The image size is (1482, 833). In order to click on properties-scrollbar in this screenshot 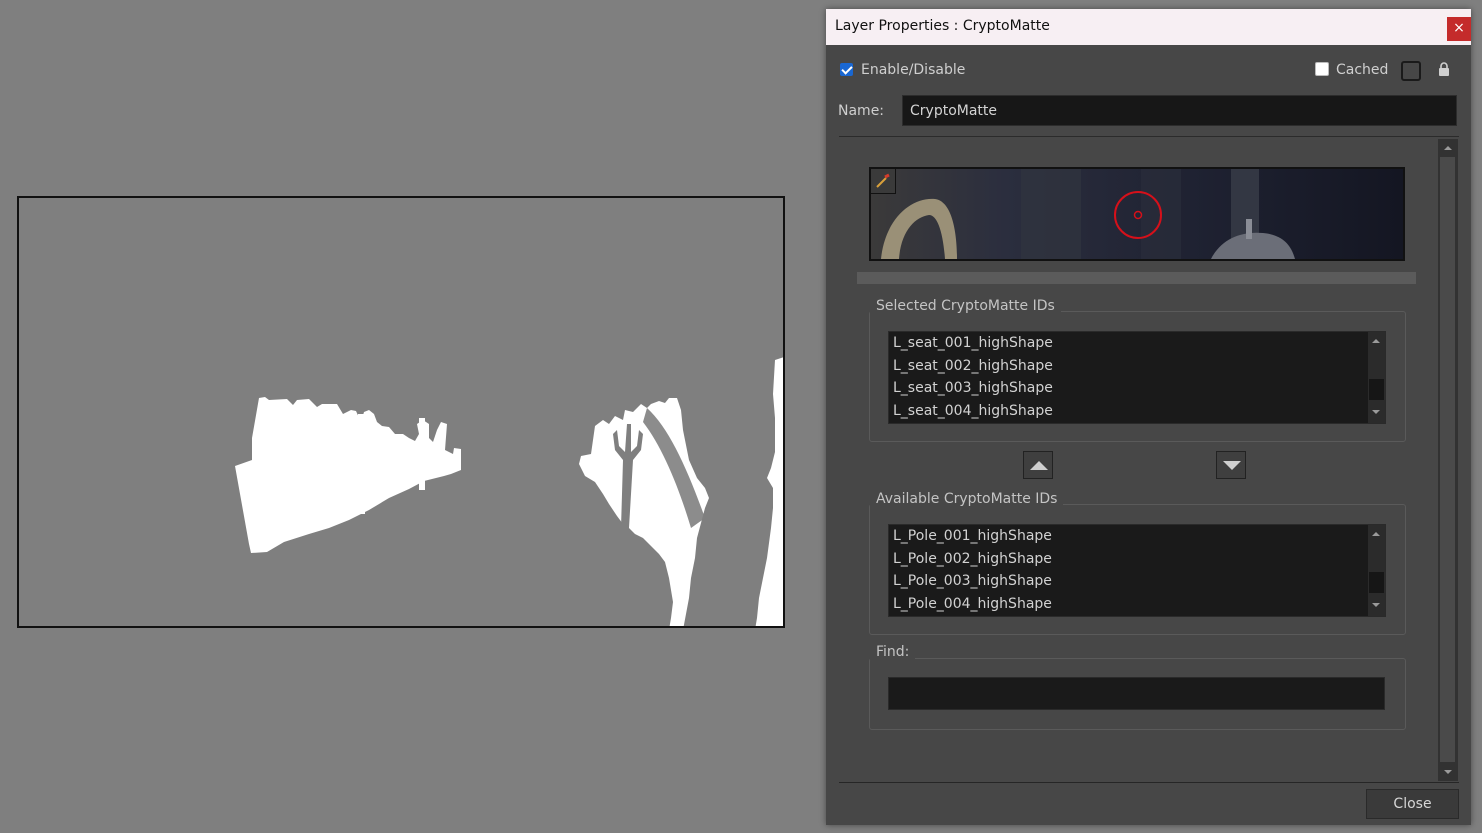, I will do `click(1448, 460)`.